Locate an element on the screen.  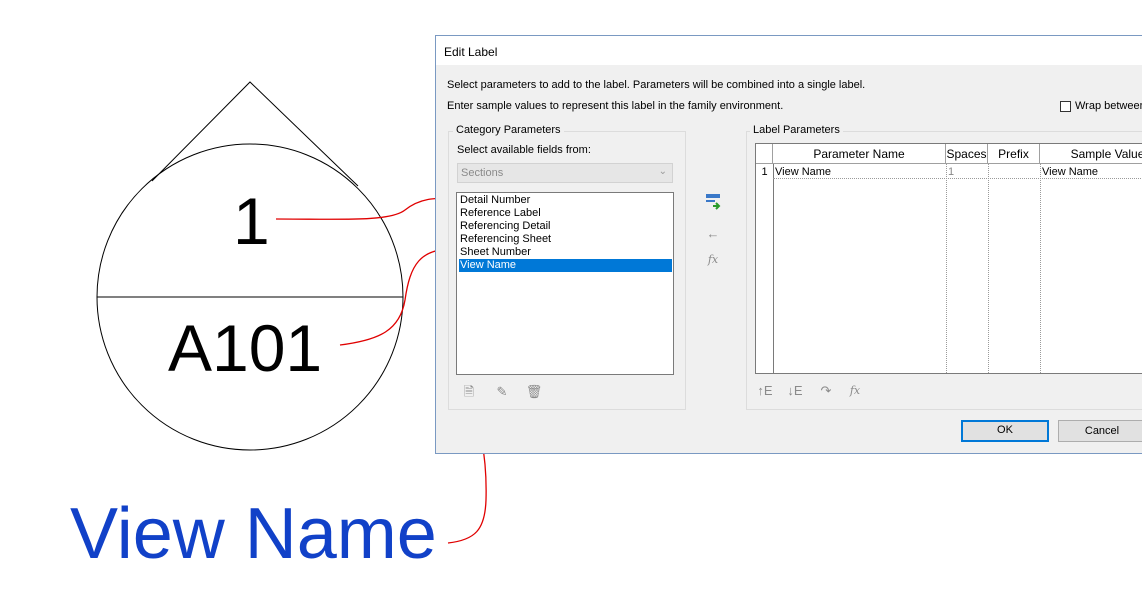
tag-sheet-number: A101 is located at coordinates (245, 348).